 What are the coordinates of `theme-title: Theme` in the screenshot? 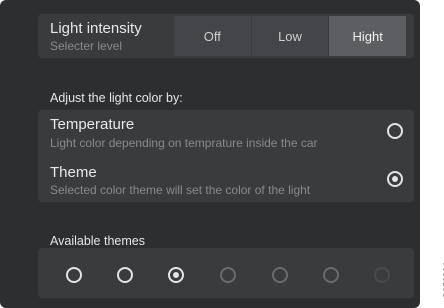 It's located at (73, 172).